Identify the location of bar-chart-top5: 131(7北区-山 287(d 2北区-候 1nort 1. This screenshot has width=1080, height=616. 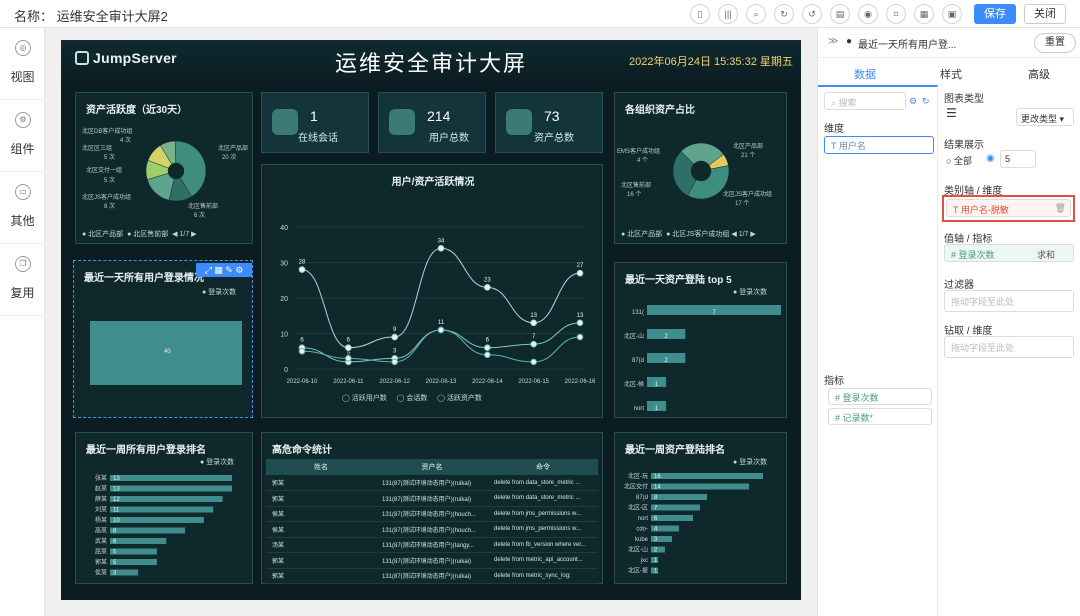
(702, 358).